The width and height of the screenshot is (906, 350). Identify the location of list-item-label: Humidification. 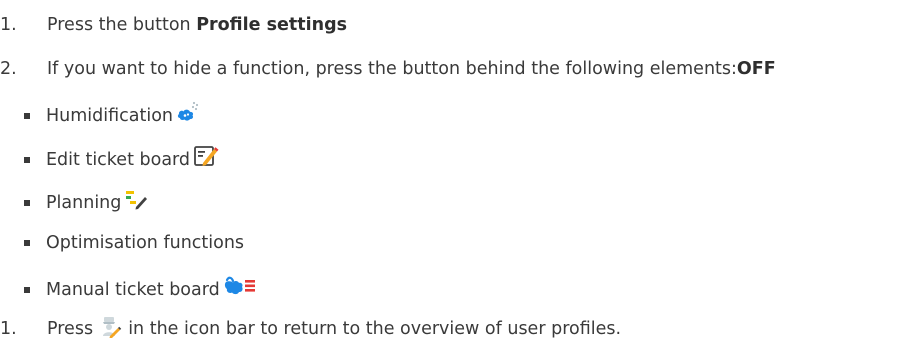
(110, 115).